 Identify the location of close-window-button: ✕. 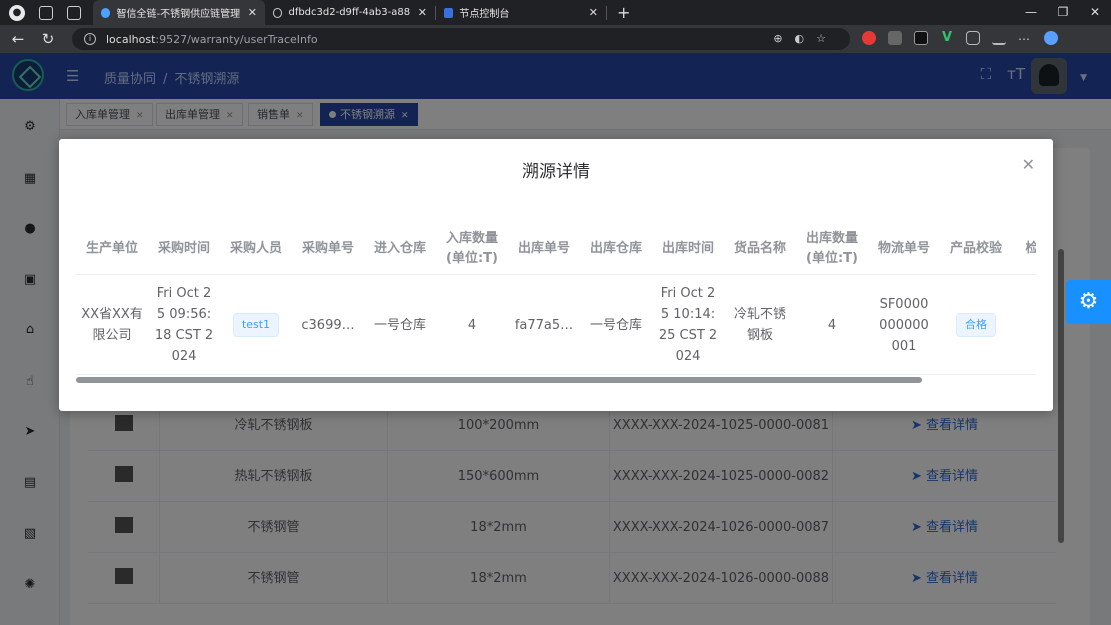
(1095, 12).